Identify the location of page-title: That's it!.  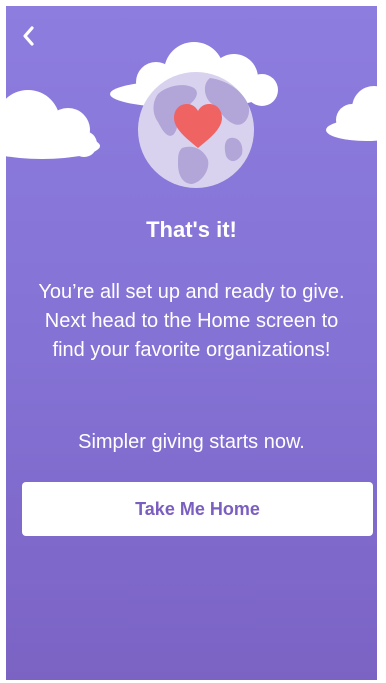
(191, 229).